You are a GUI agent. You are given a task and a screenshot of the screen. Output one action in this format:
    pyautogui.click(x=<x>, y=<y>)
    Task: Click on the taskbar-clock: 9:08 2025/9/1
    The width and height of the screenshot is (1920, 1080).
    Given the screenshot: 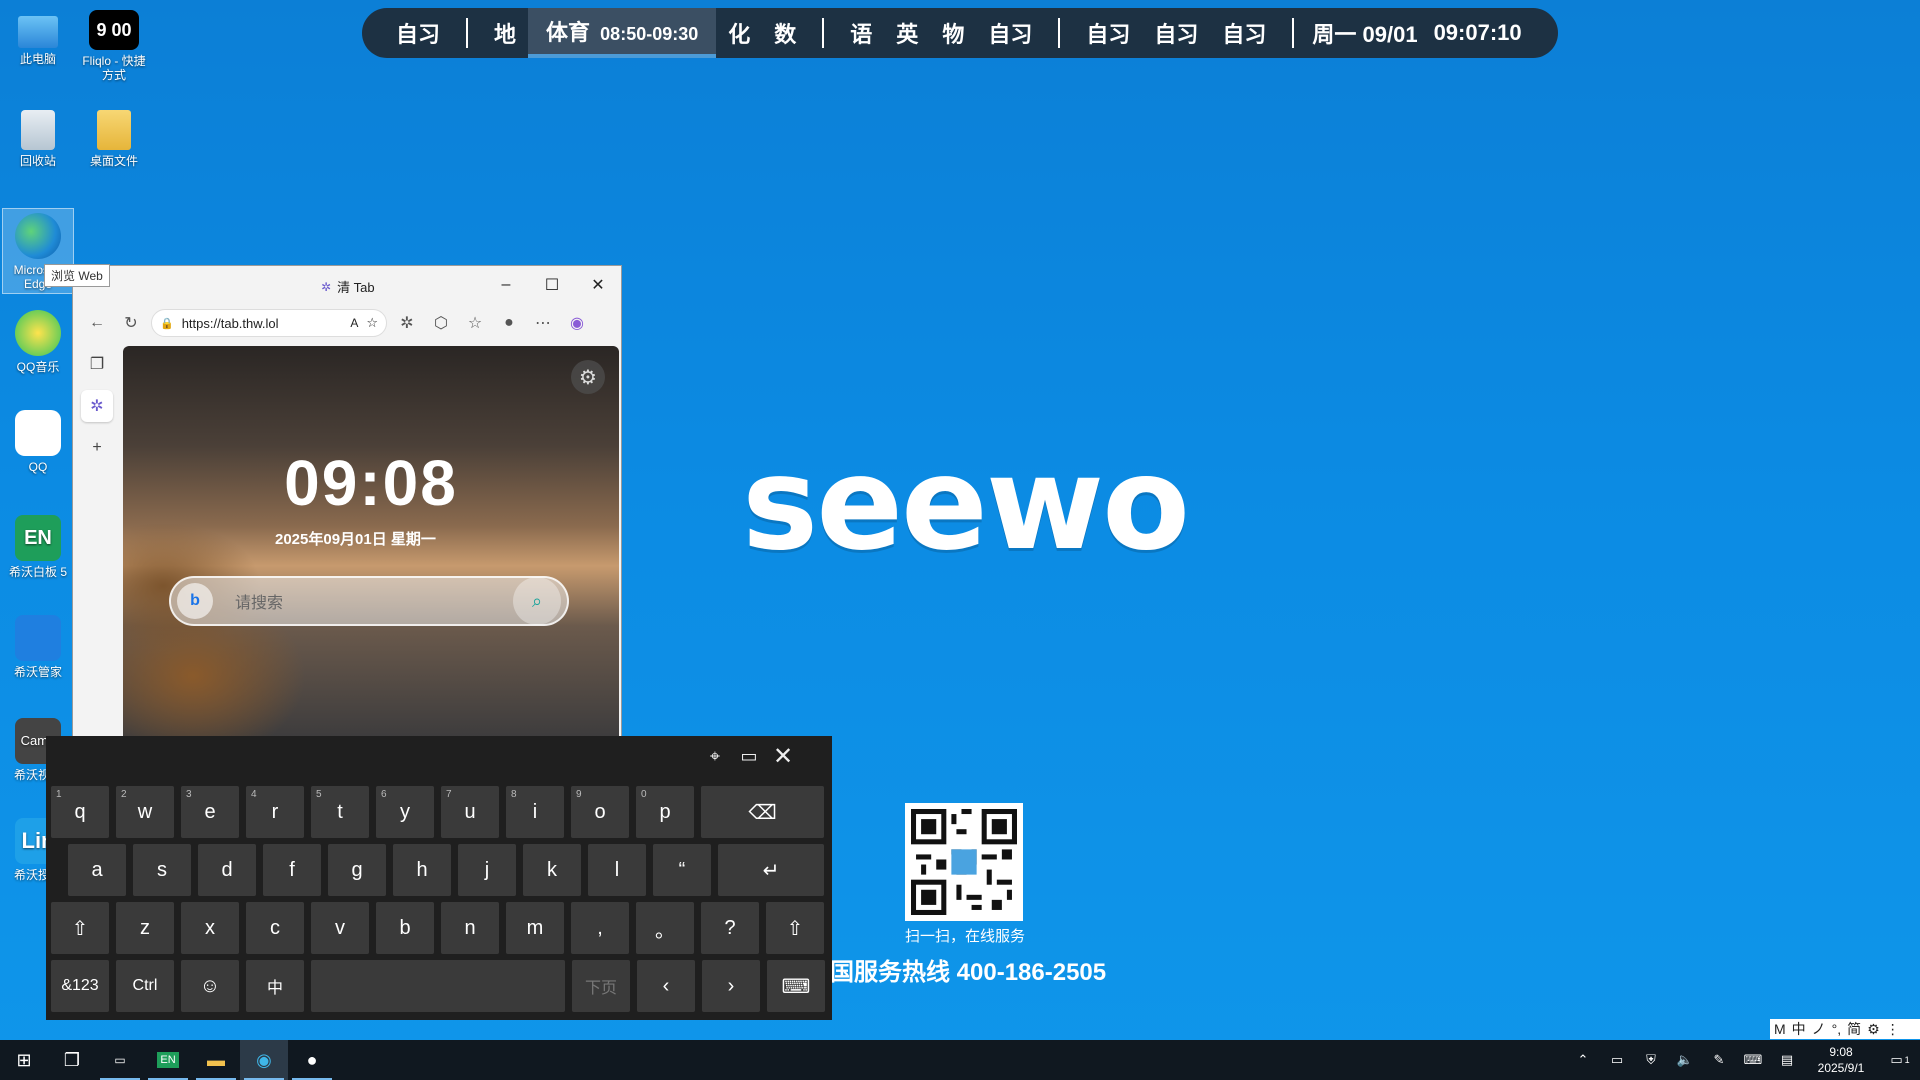 What is the action you would take?
    pyautogui.click(x=1841, y=1060)
    